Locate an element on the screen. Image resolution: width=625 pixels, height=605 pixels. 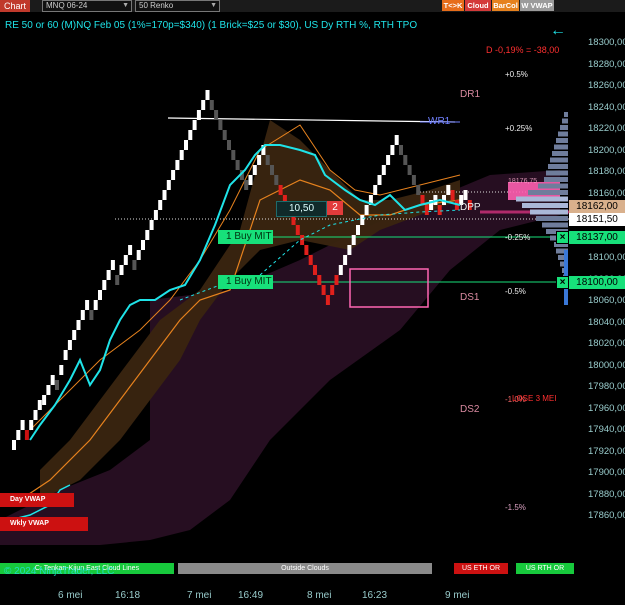
day-vwap-tag: Day VWAP is located at coordinates (37, 500).